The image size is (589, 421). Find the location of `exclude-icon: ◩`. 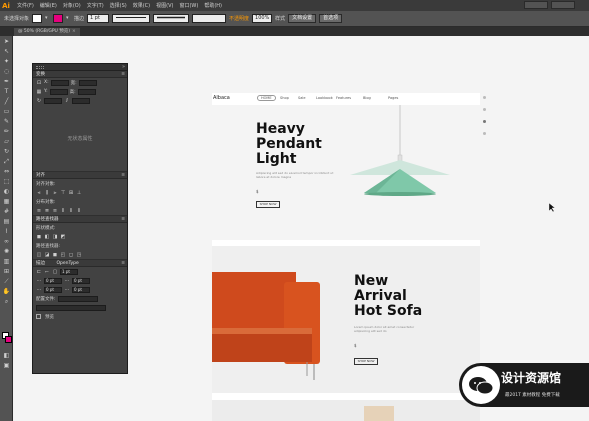

exclude-icon: ◩ is located at coordinates (63, 237).